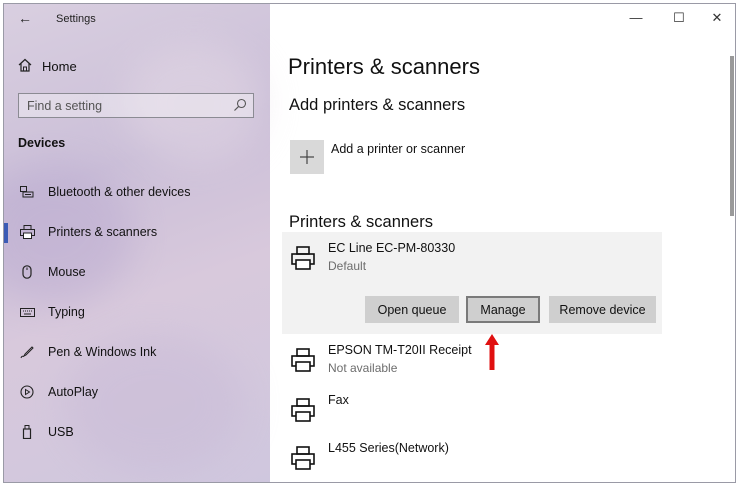  I want to click on home-link: Home, so click(47, 66).